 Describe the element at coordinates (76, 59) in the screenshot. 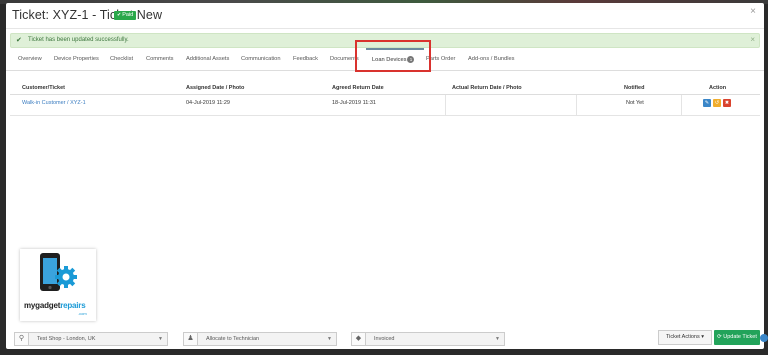

I see `tab-device-properties: Device Properties` at that location.